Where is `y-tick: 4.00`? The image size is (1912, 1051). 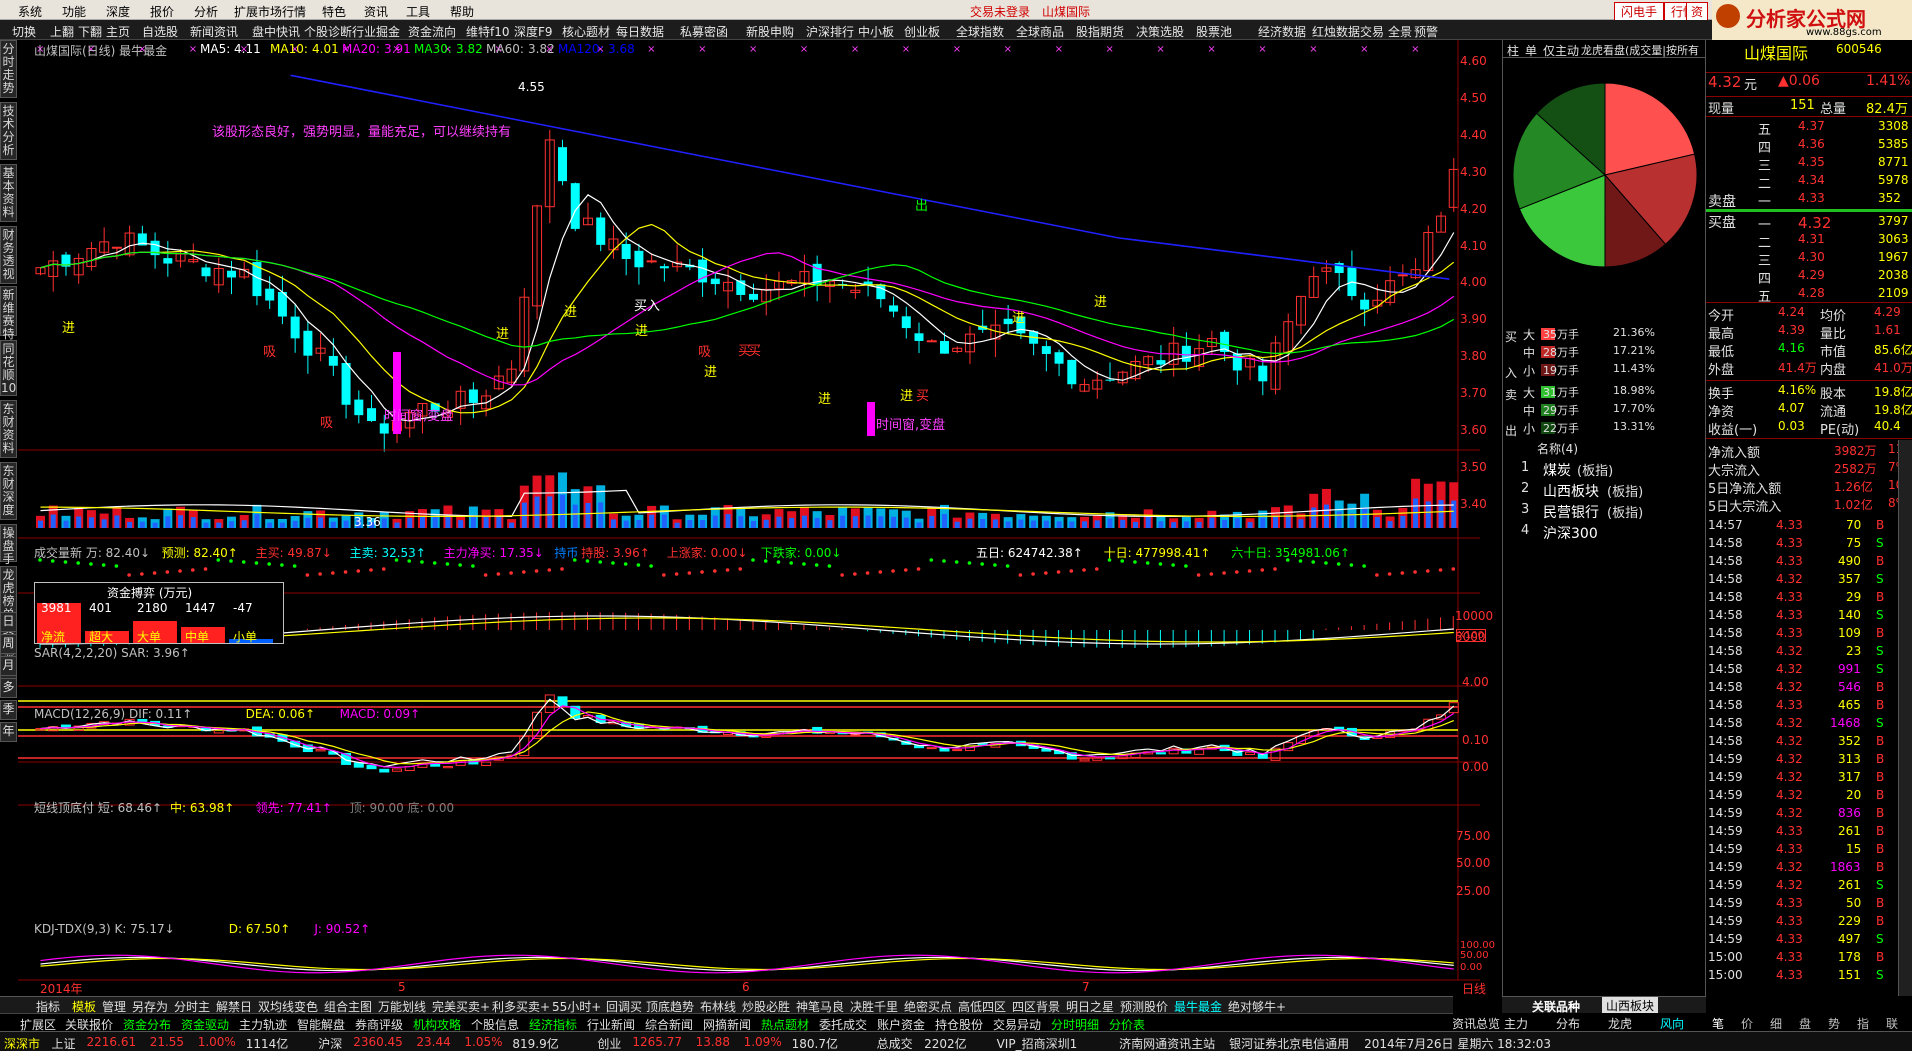
y-tick: 4.00 is located at coordinates (1475, 682).